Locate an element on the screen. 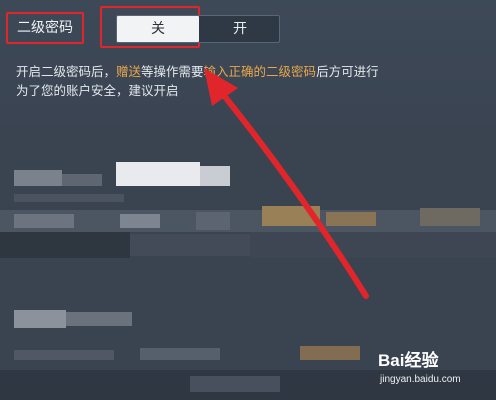 This screenshot has height=400, width=496. second-password-toggle: 关 开 is located at coordinates (198, 29).